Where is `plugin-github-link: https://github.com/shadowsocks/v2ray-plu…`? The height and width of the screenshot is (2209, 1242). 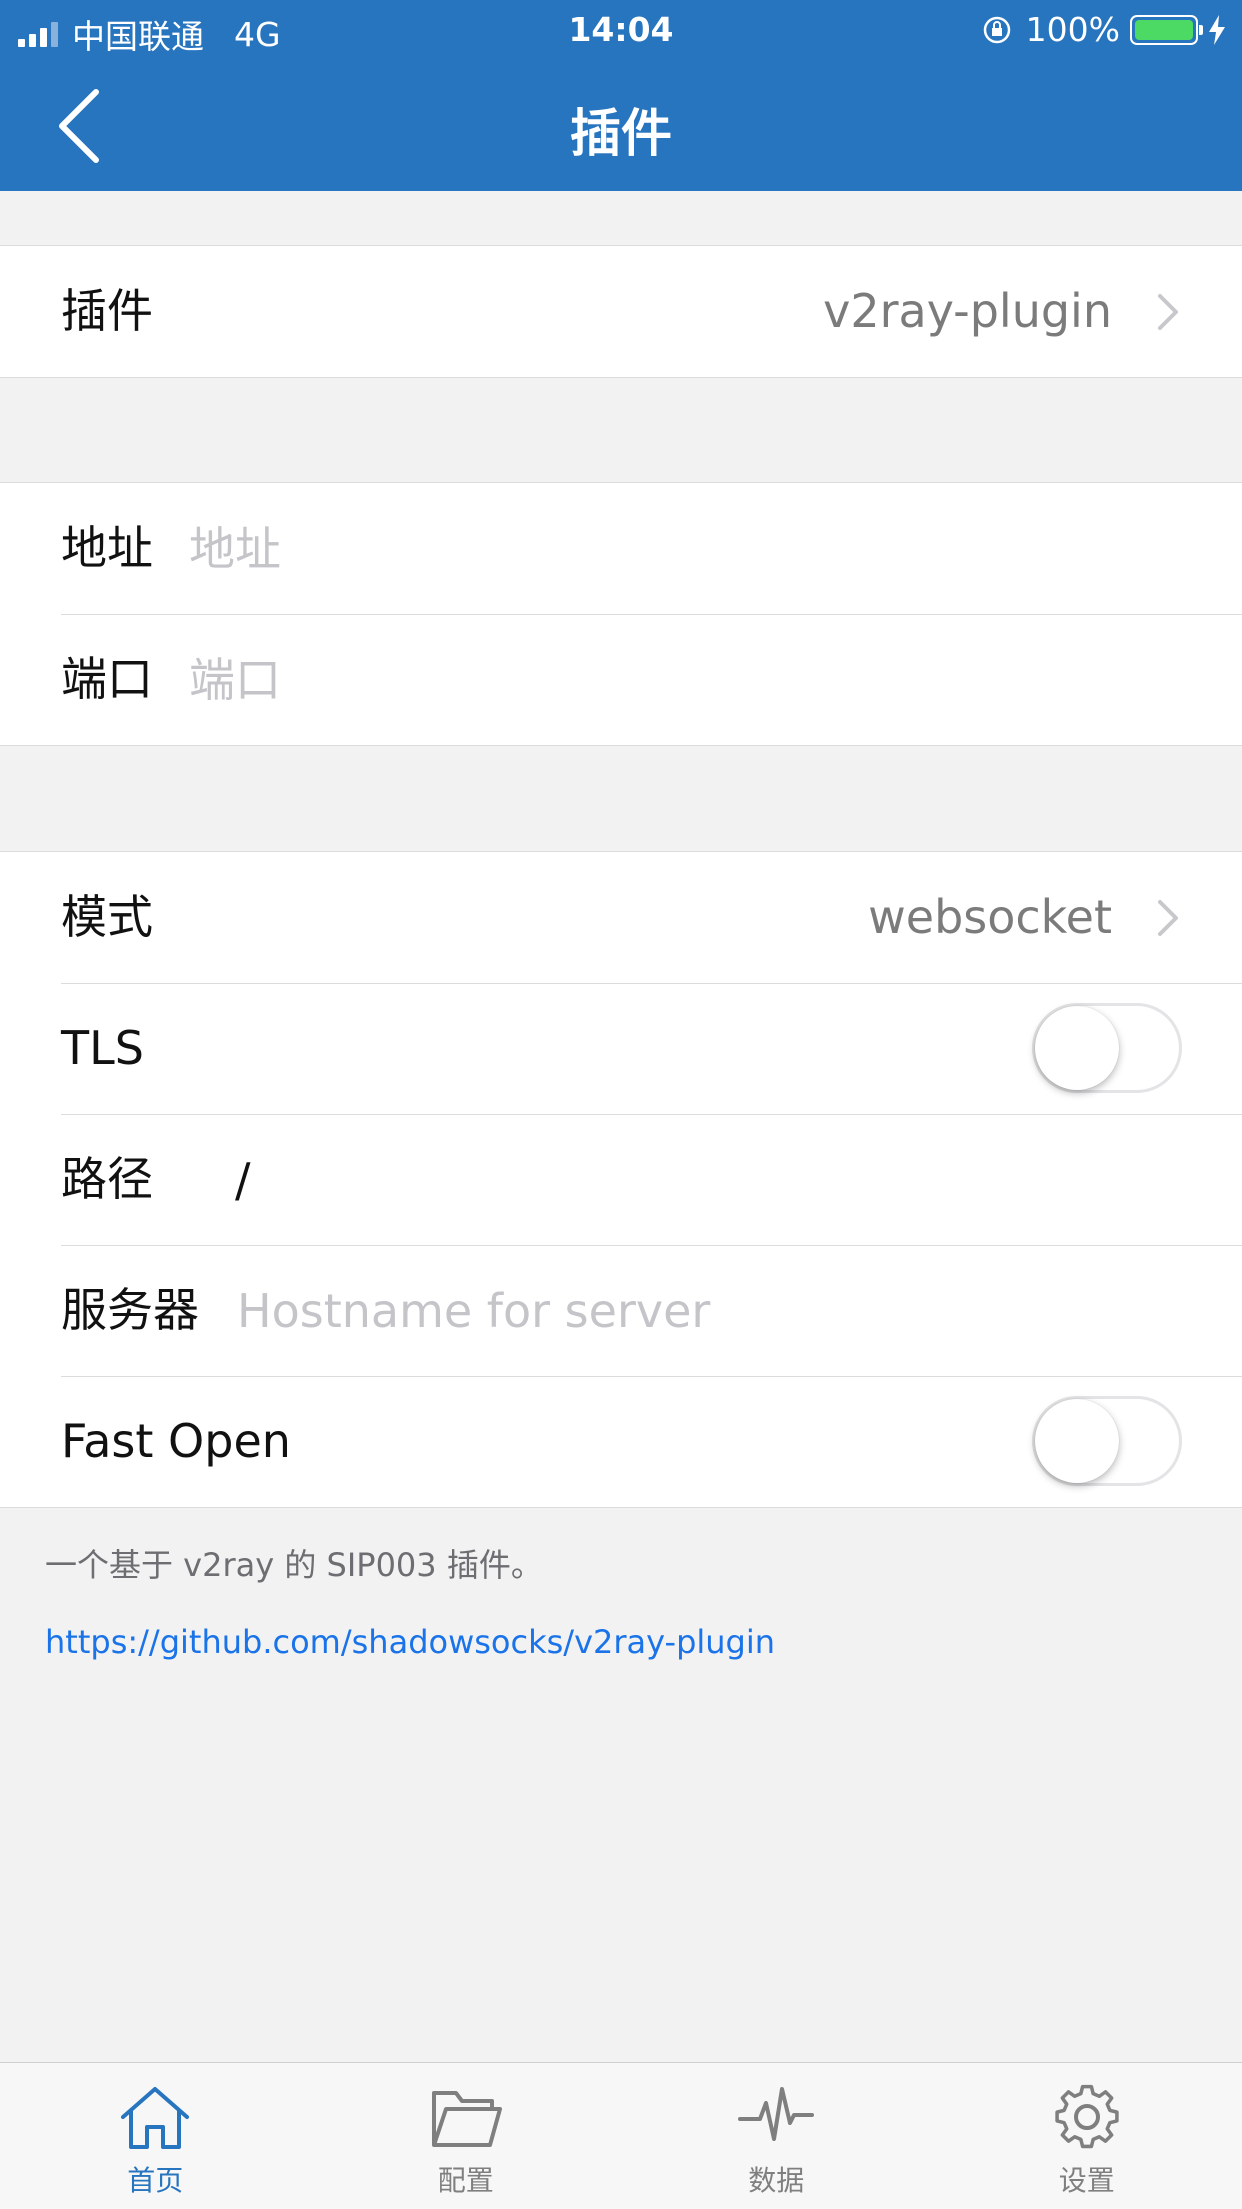 plugin-github-link: https://github.com/shadowsocks/v2ray-plu… is located at coordinates (410, 1642).